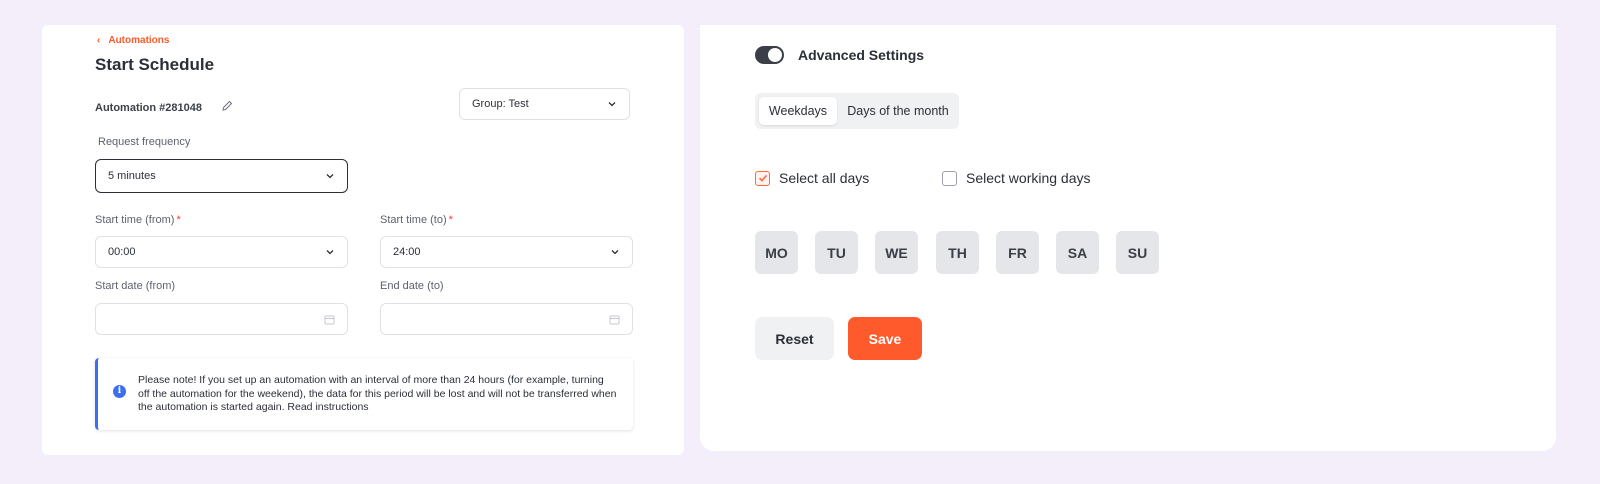  Describe the element at coordinates (135, 286) in the screenshot. I see `start-date-from-label: Start date (from)` at that location.